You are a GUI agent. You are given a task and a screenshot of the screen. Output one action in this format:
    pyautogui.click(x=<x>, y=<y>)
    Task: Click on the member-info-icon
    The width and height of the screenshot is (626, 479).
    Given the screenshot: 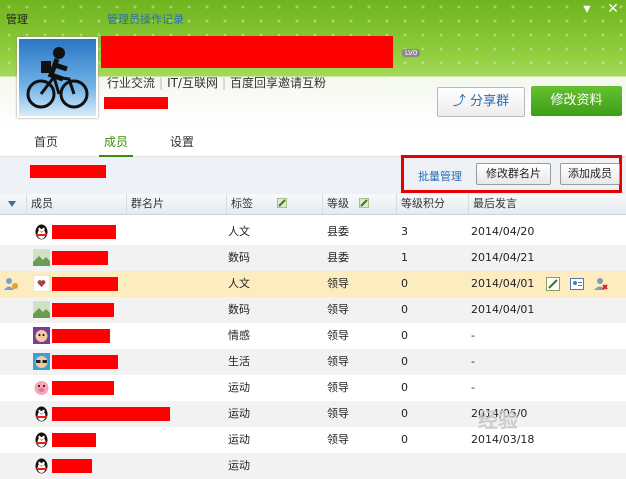 What is the action you would take?
    pyautogui.click(x=11, y=284)
    